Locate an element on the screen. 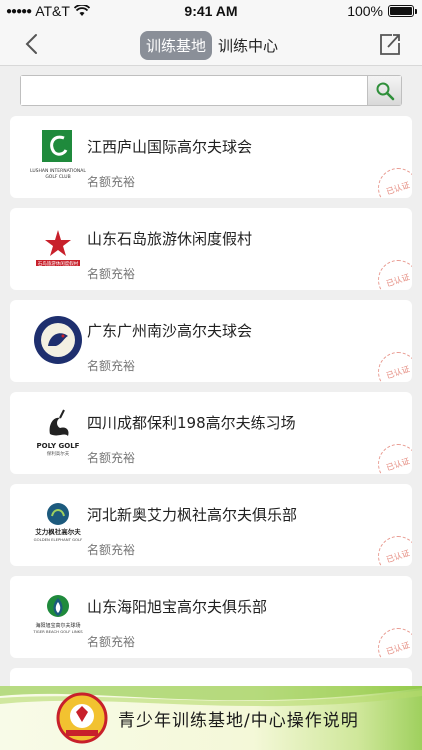 Image resolution: width=422 pixels, height=750 pixels. club-name: 河北新奥艾力枫社高尔夫俱乐部 is located at coordinates (192, 515).